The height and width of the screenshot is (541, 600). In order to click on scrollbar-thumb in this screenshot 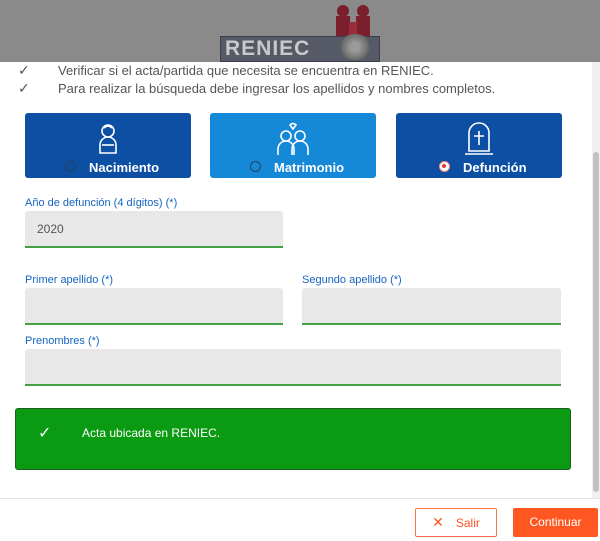, I will do `click(596, 322)`.